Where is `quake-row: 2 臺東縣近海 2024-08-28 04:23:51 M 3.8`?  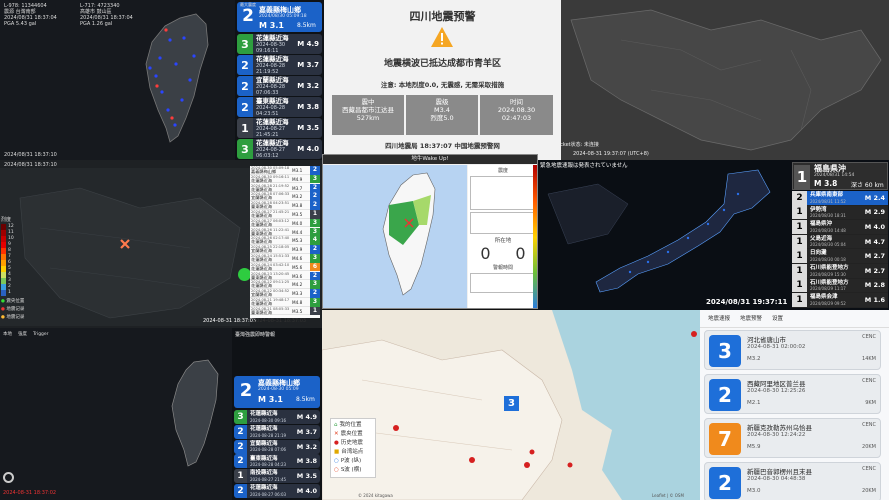
quake-row: 2 臺東縣近海 2024-08-28 04:23:51 M 3.8 is located at coordinates (279, 107).